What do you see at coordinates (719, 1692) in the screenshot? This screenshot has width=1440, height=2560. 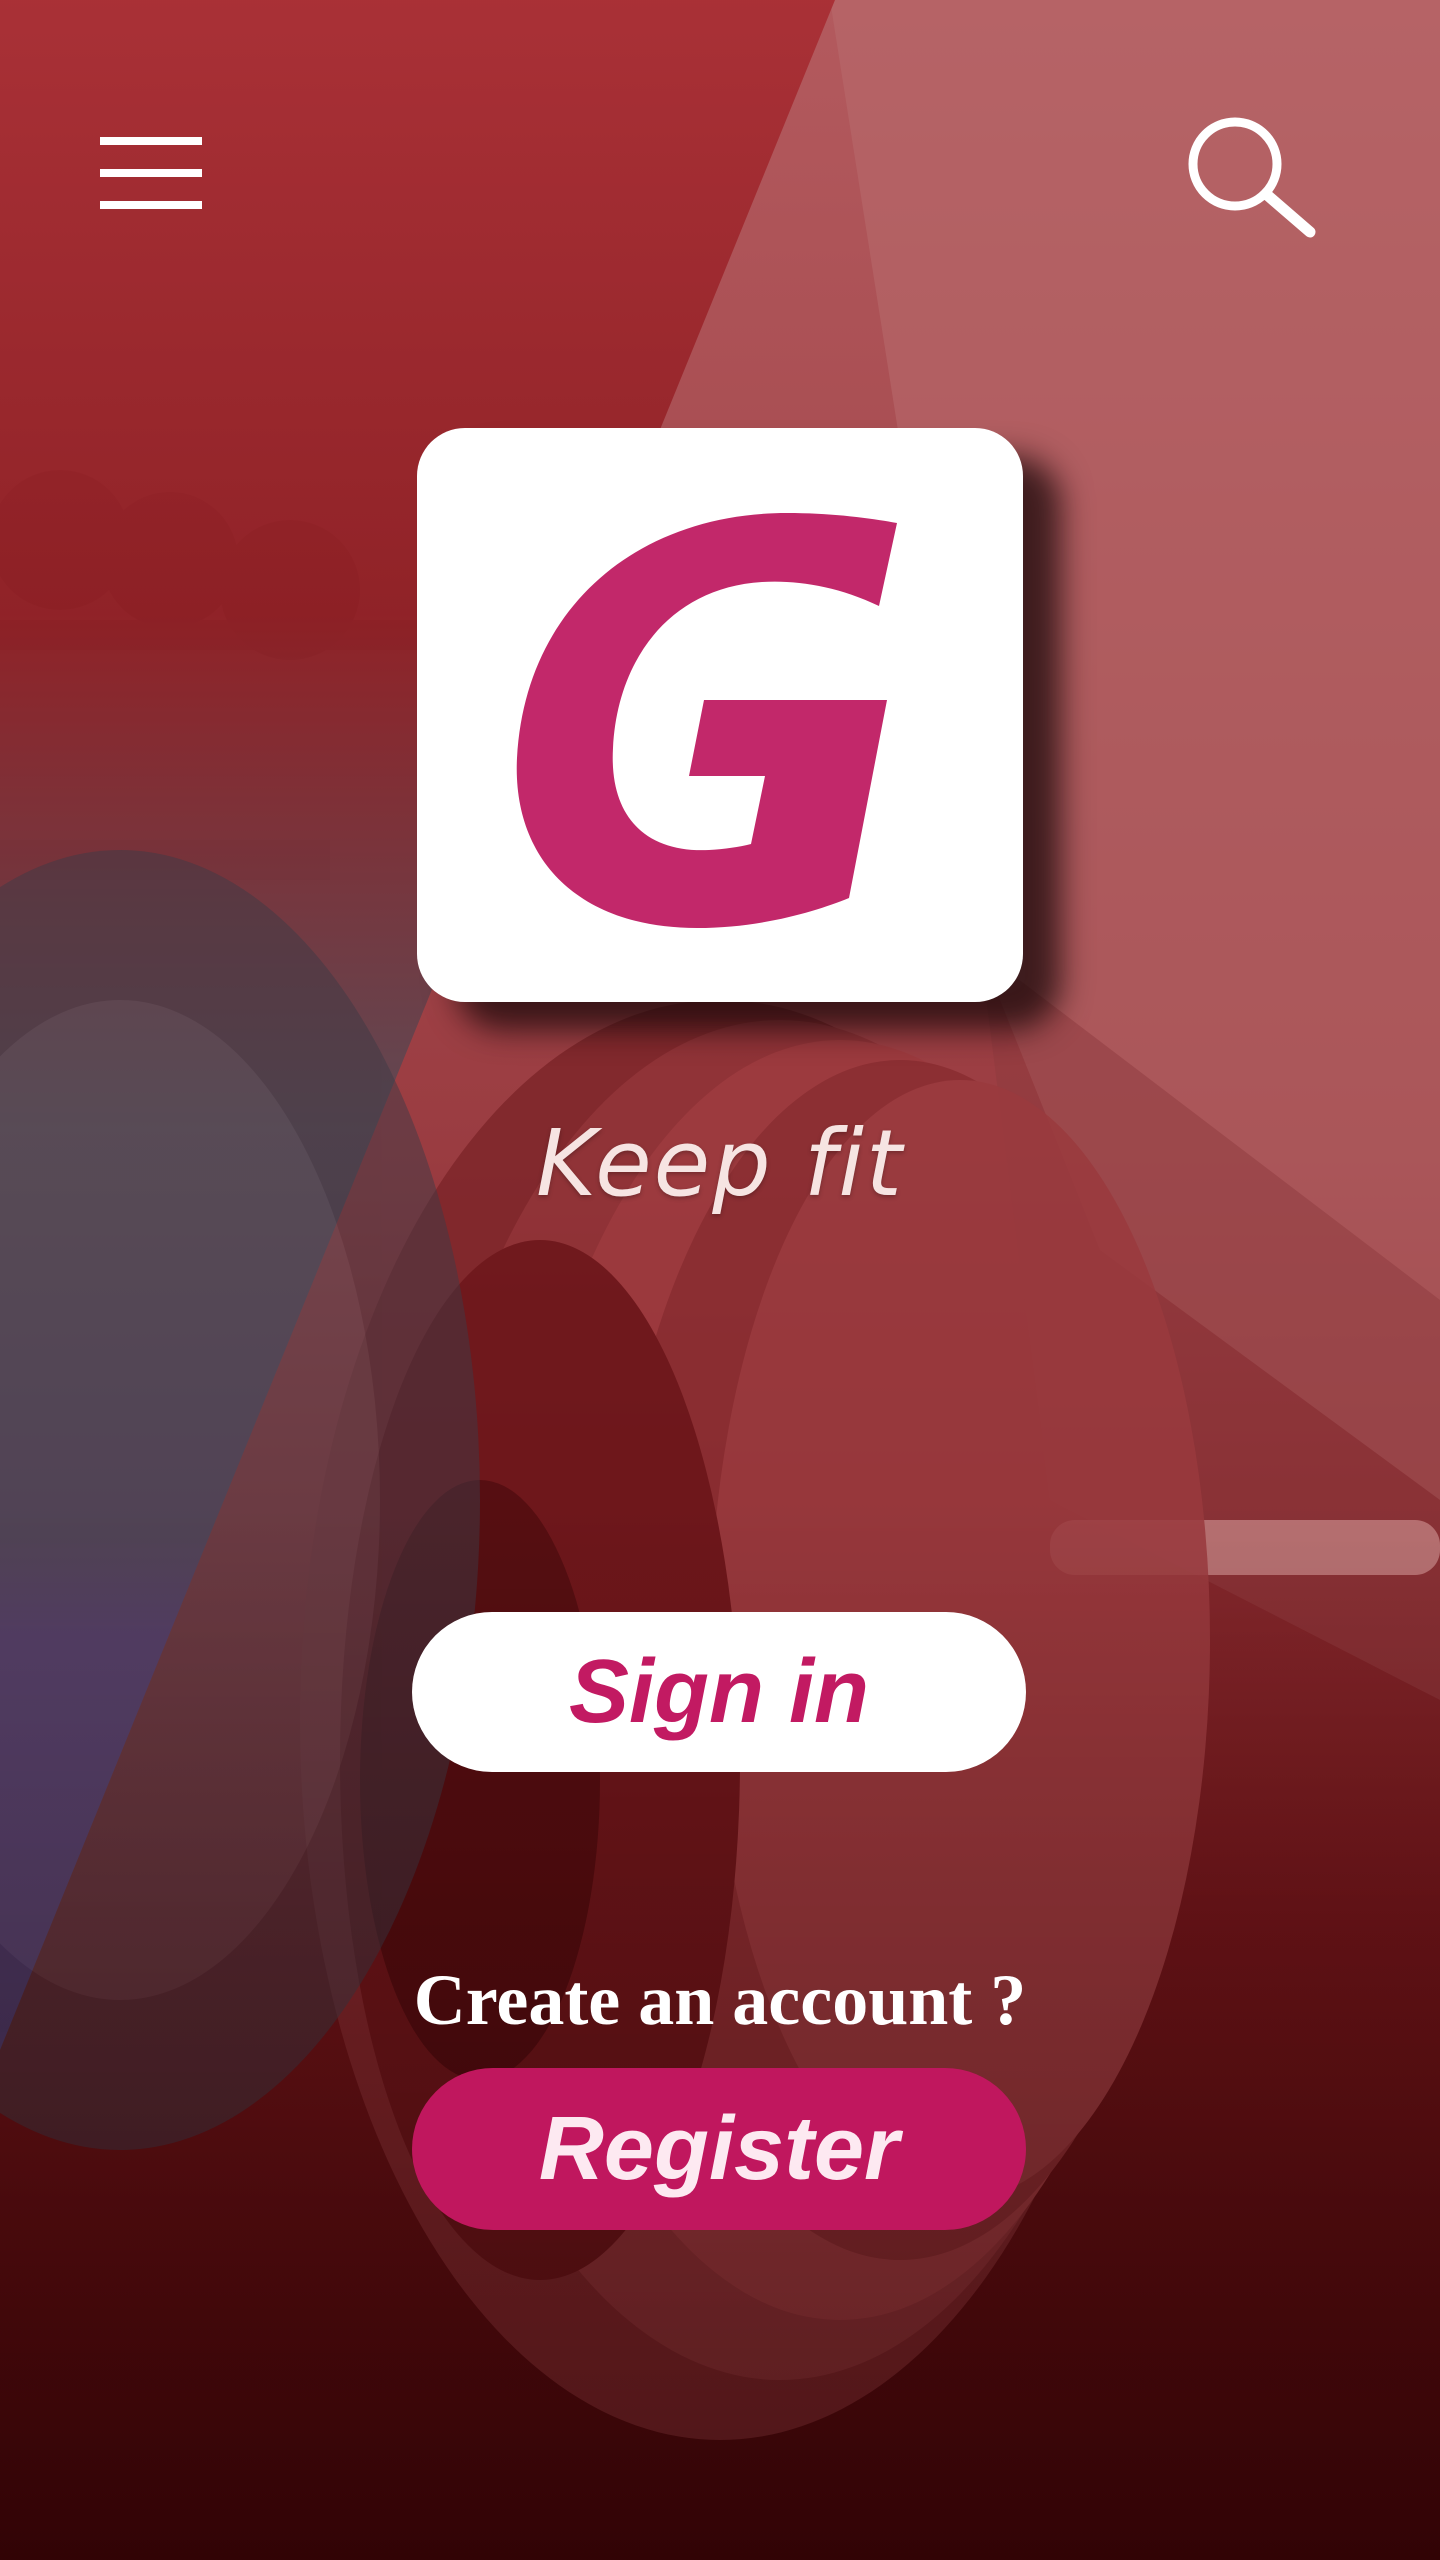 I see `sign-in-button: Sign in` at bounding box center [719, 1692].